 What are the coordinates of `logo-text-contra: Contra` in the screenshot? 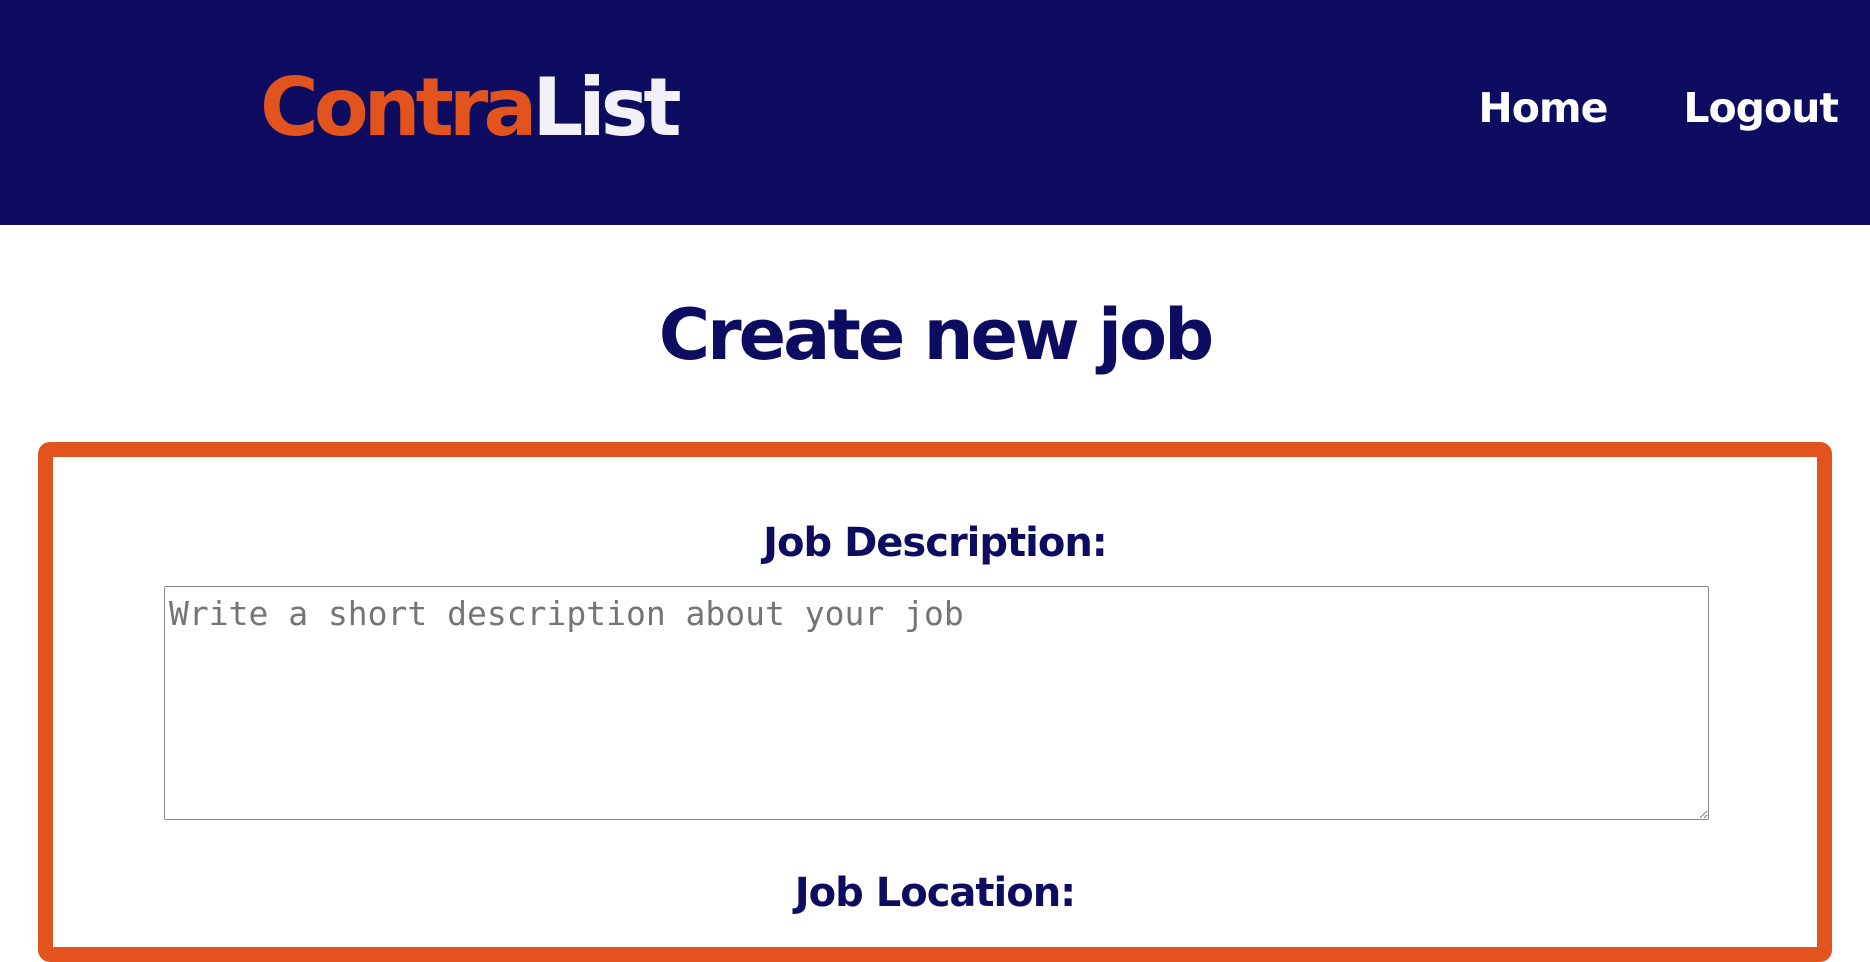 It's located at (398, 107).